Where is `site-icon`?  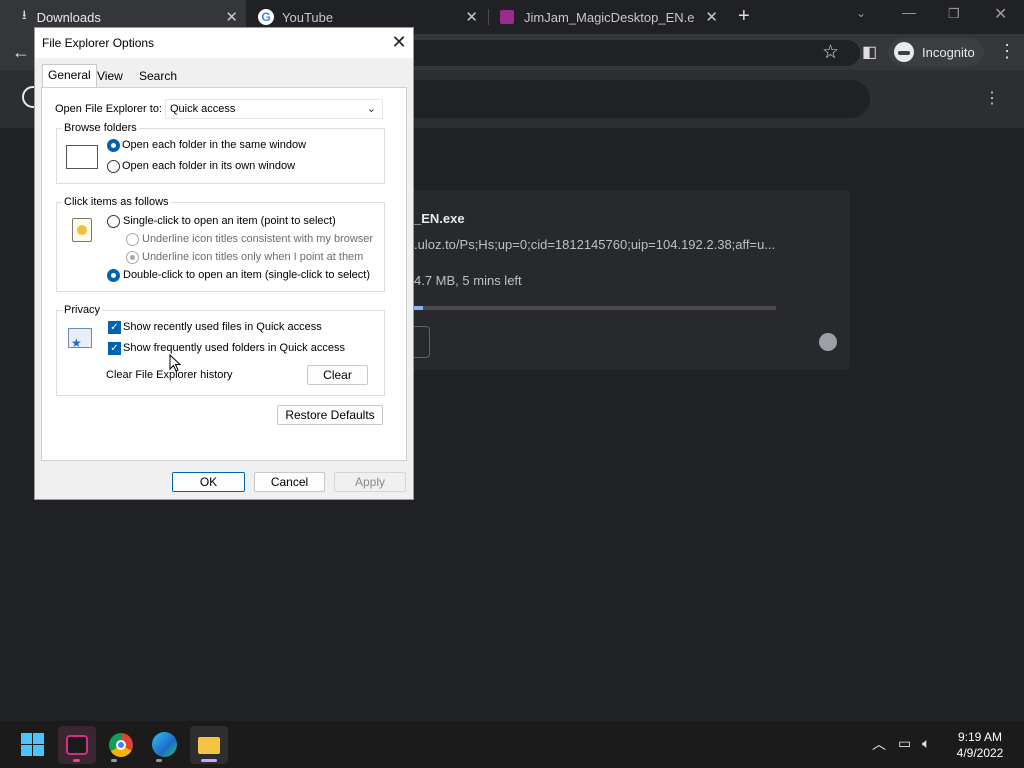
site-icon is located at coordinates (507, 17).